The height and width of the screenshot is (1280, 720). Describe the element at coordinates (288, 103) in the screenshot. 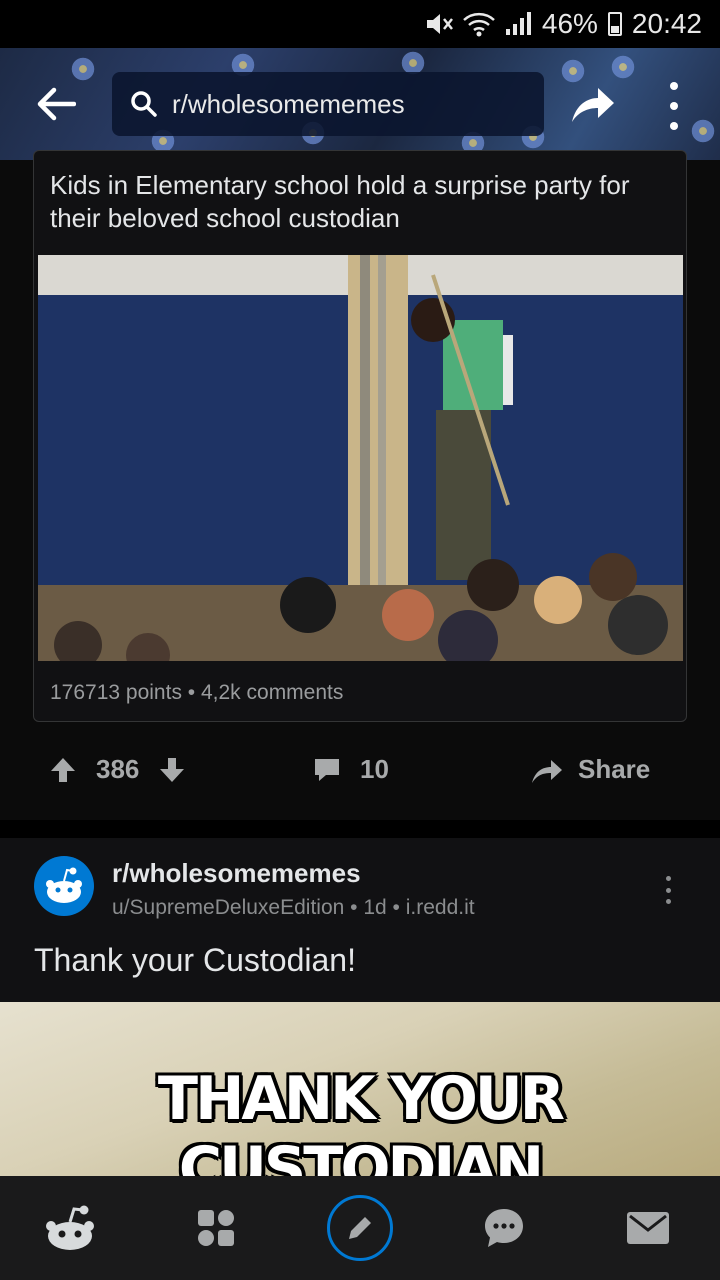

I see `search-text: r/wholesomememes` at that location.